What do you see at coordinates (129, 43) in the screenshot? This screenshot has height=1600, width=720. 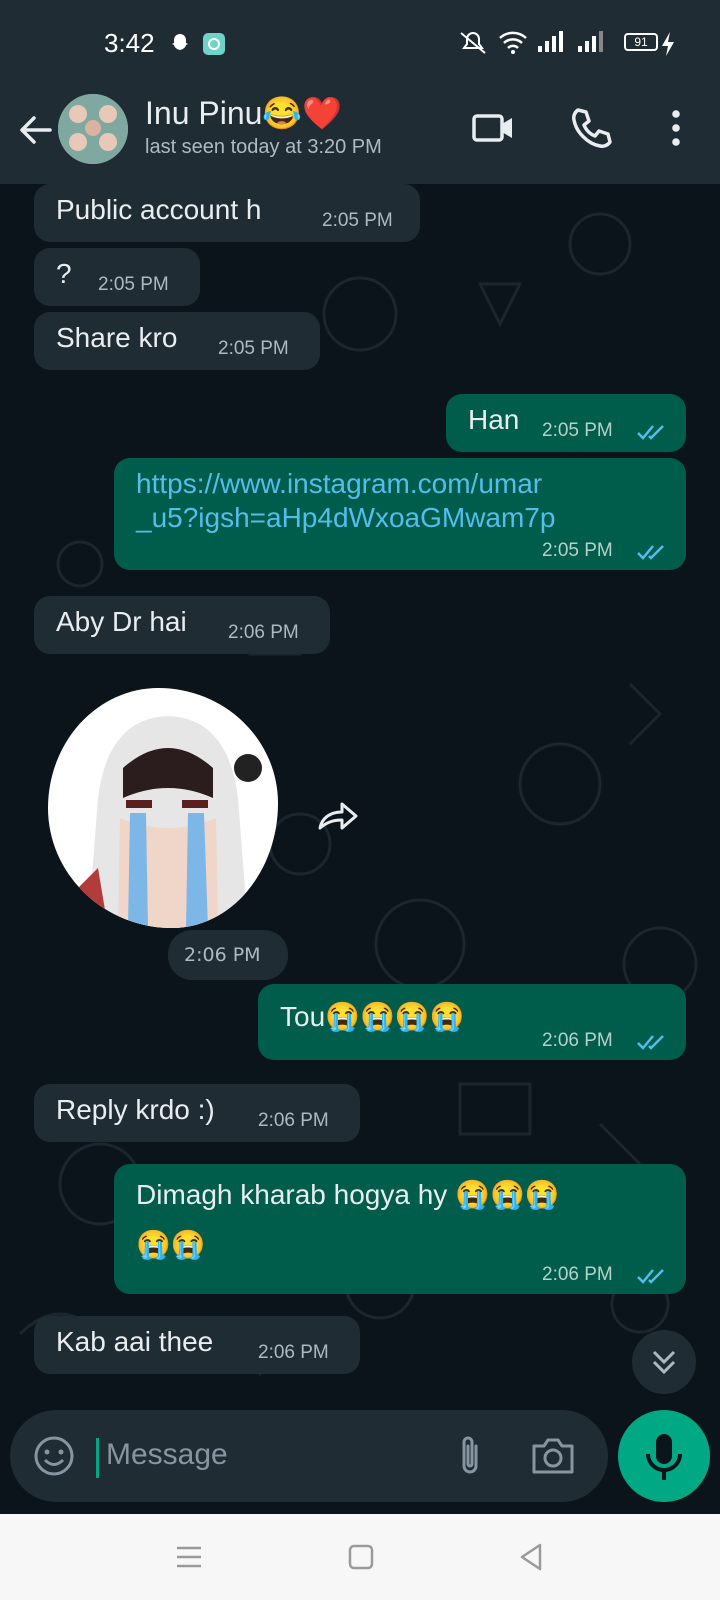 I see `status-time: 3:42` at bounding box center [129, 43].